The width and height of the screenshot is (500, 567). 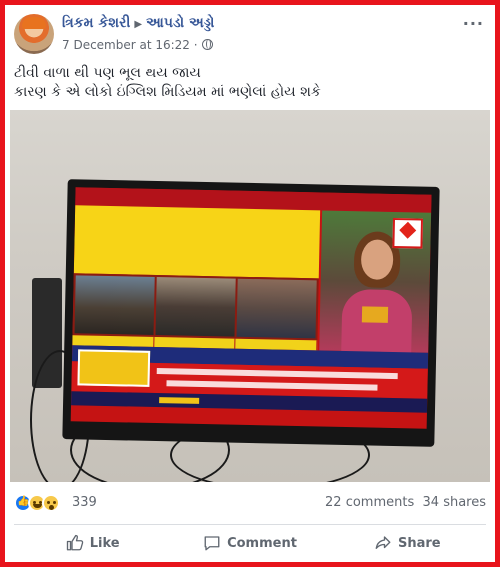 What do you see at coordinates (96, 23) in the screenshot?
I see `author-link: ત્રિકમ કેશરી` at bounding box center [96, 23].